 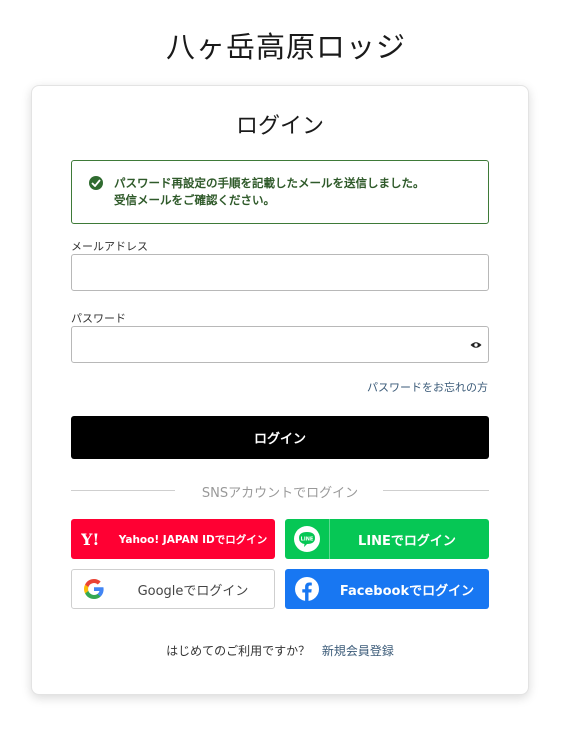 I want to click on email-label: メールアドレス, so click(x=109, y=246).